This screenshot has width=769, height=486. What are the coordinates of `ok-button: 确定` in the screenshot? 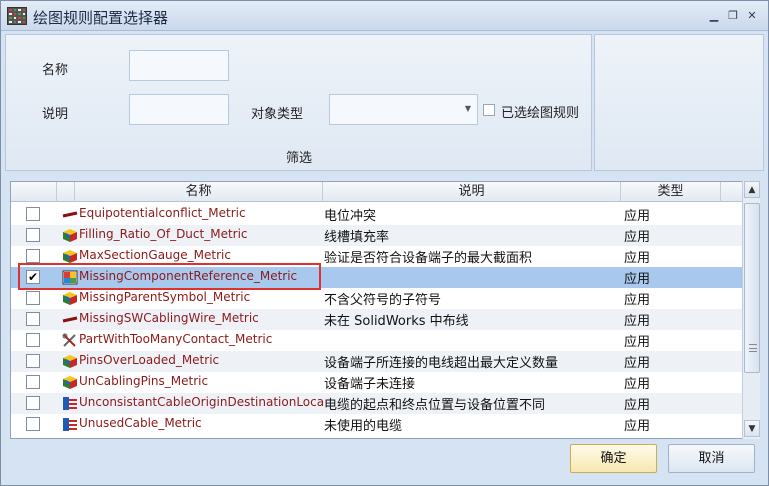 It's located at (613, 458).